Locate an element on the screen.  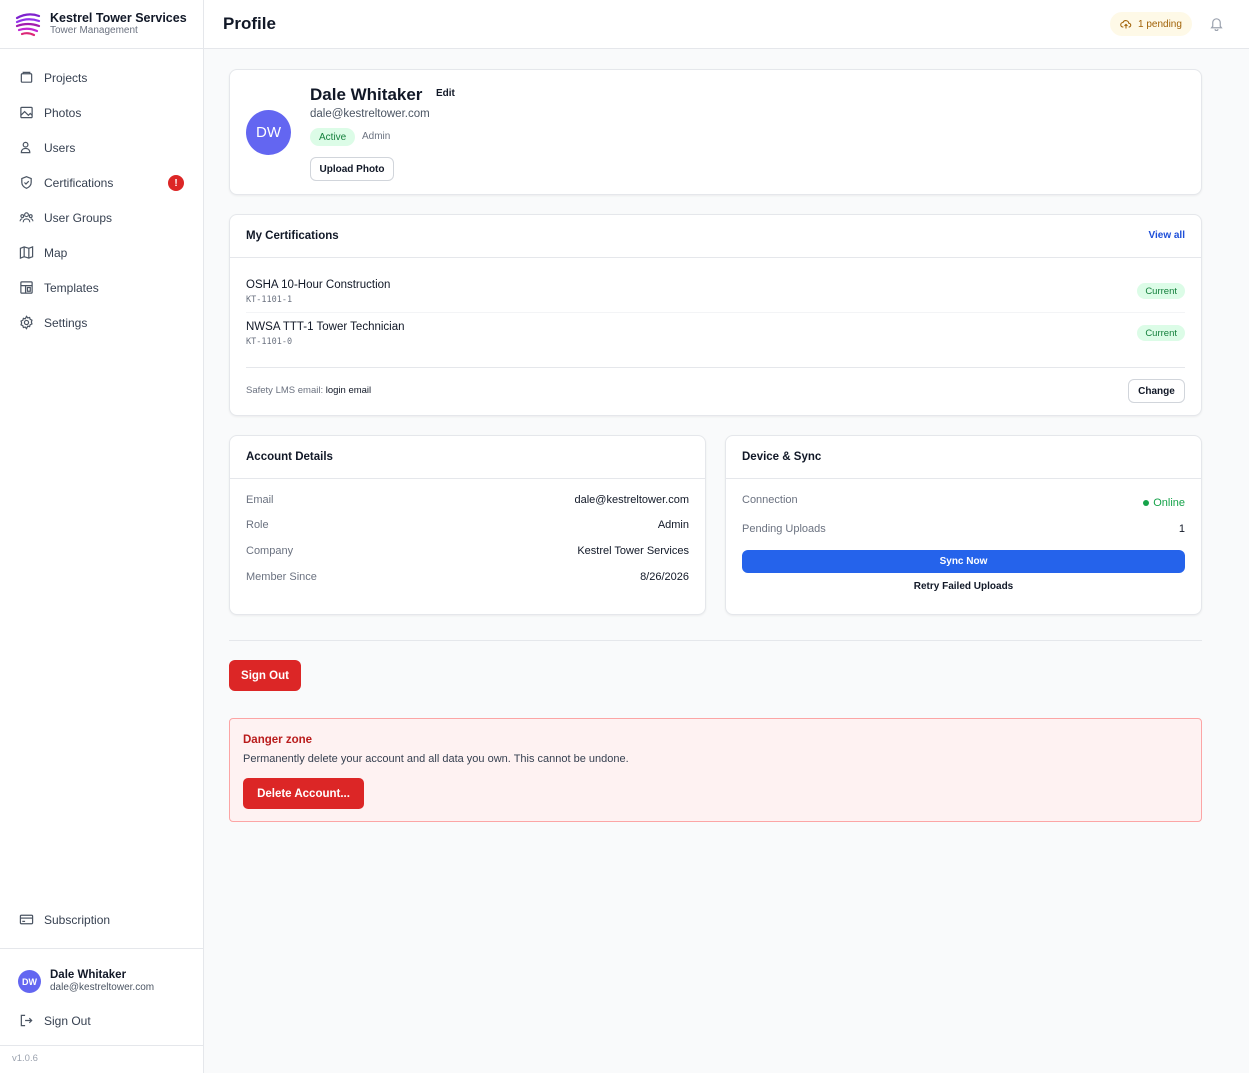
account-details-title: Account Details is located at coordinates (289, 457).